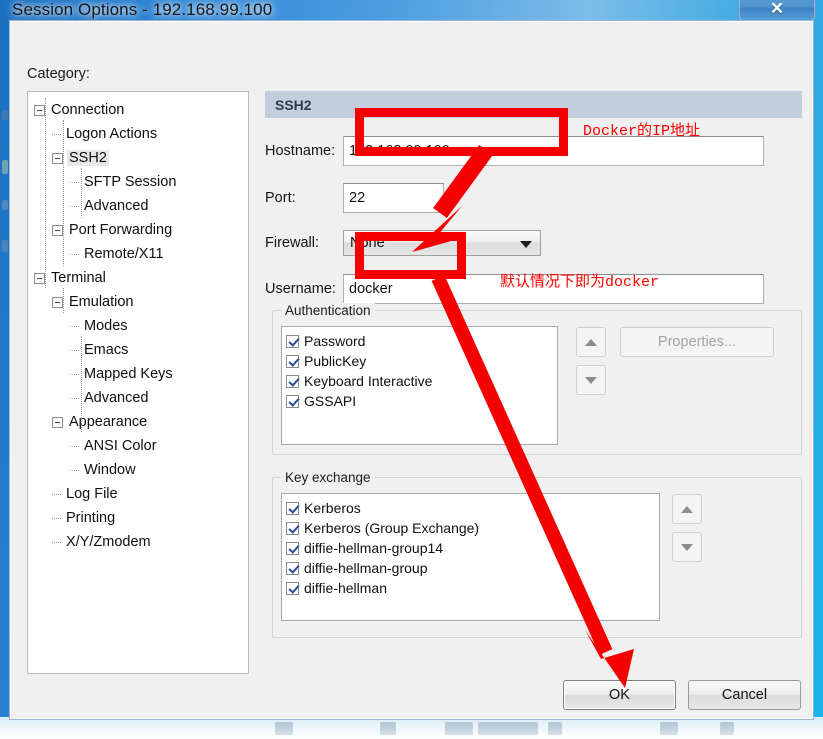 This screenshot has width=823, height=739. I want to click on authentication-item: GSSAPI, so click(421, 401).